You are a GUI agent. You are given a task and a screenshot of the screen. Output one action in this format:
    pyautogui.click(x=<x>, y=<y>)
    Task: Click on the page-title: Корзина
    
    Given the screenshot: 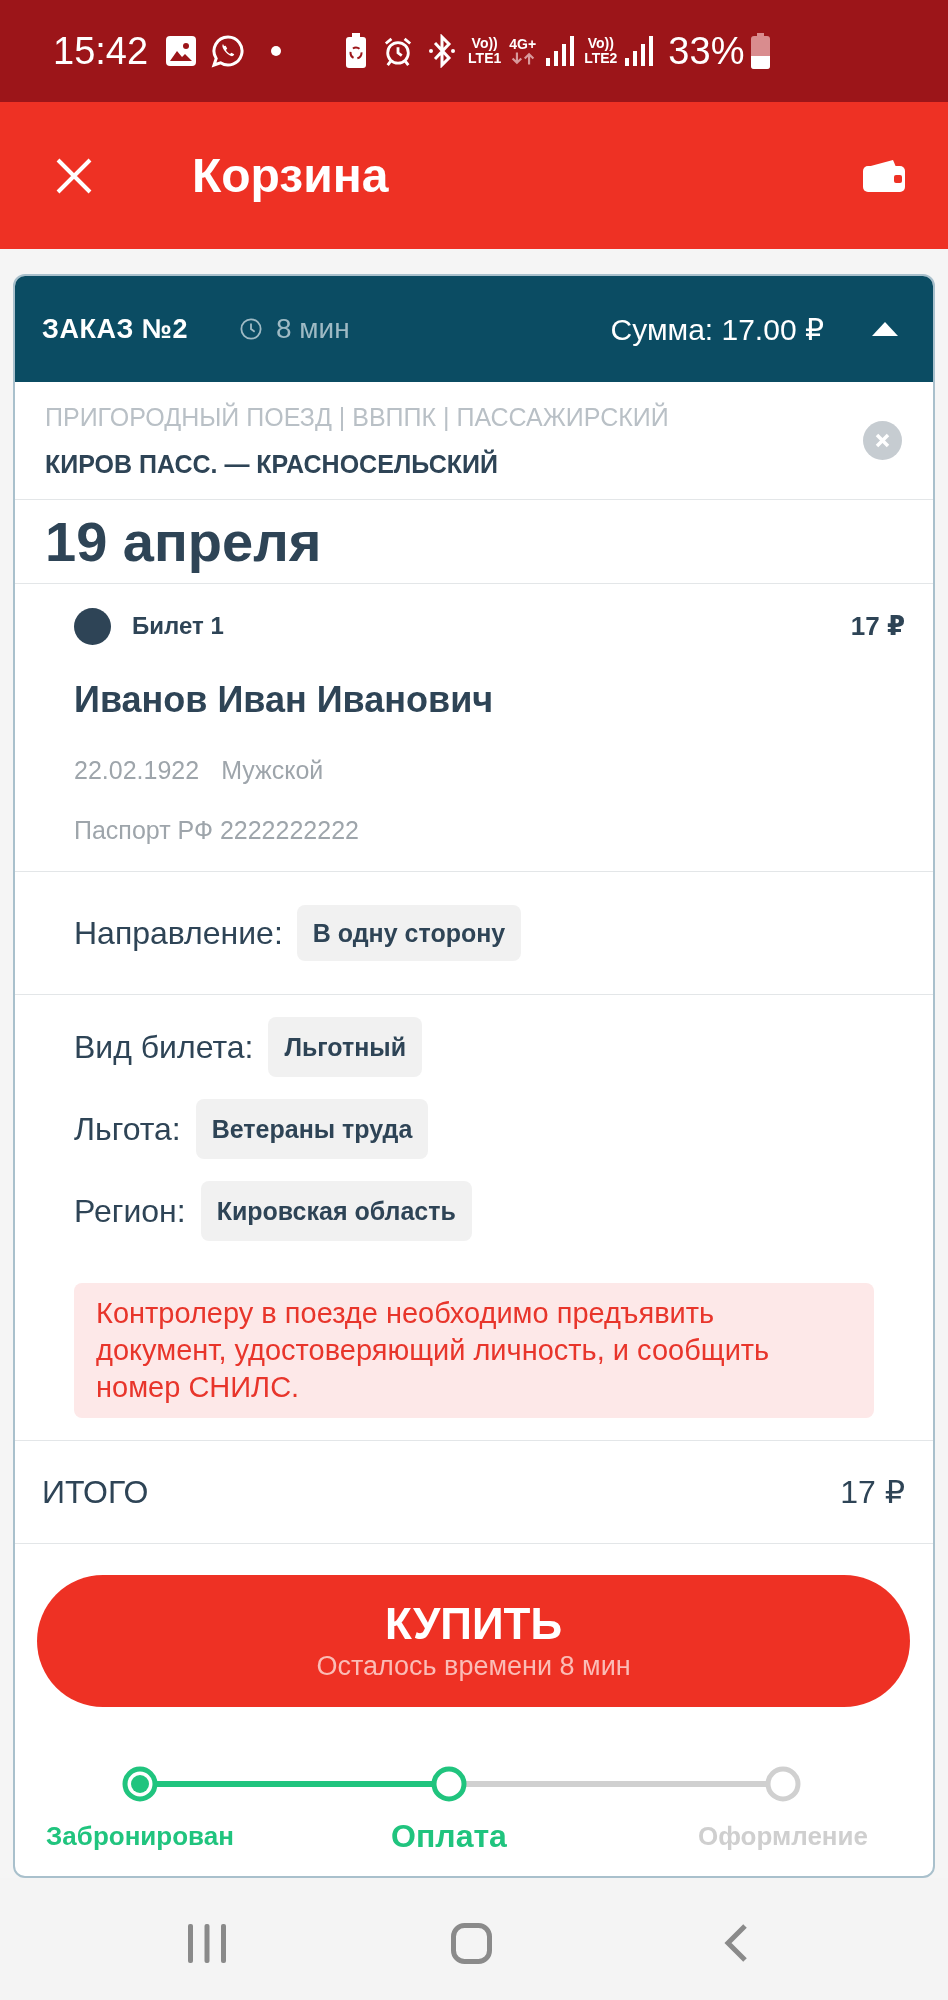 What is the action you would take?
    pyautogui.click(x=290, y=175)
    